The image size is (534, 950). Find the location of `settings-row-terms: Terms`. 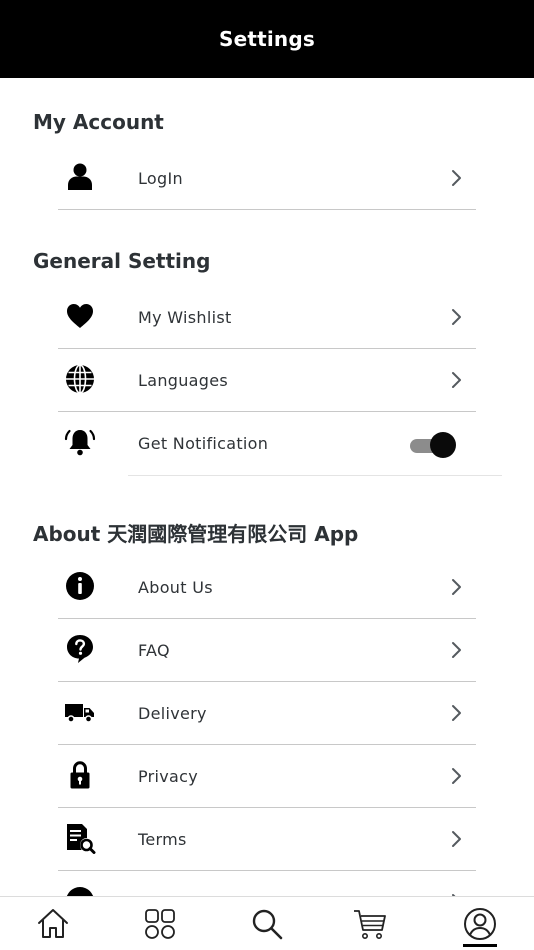

settings-row-terms: Terms is located at coordinates (267, 839).